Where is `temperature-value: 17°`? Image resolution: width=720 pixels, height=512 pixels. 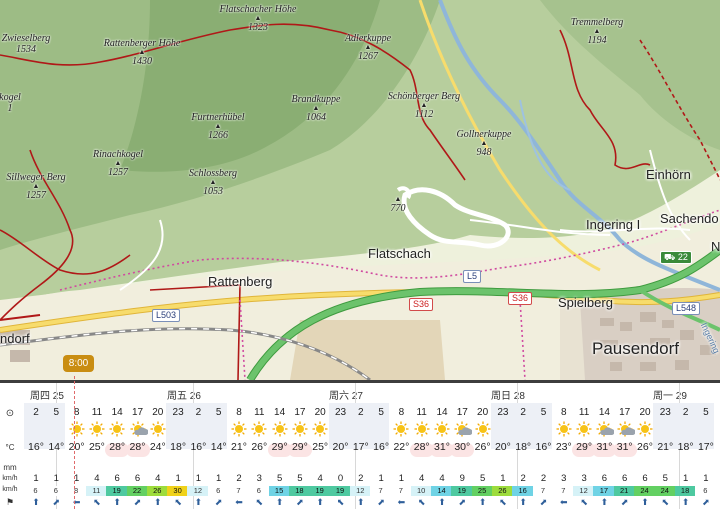
temperature-value: 17° is located at coordinates (705, 447).